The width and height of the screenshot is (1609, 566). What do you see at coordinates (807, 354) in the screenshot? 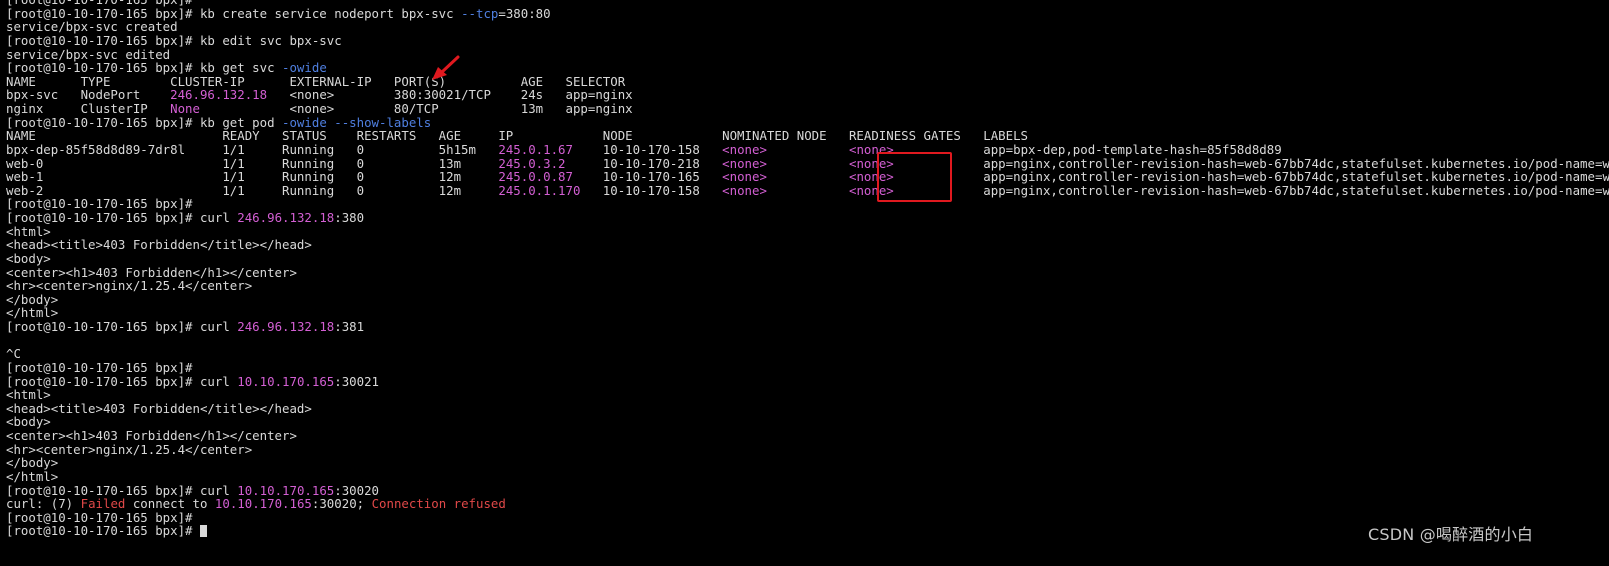
I see `terminal-line: ^C` at bounding box center [807, 354].